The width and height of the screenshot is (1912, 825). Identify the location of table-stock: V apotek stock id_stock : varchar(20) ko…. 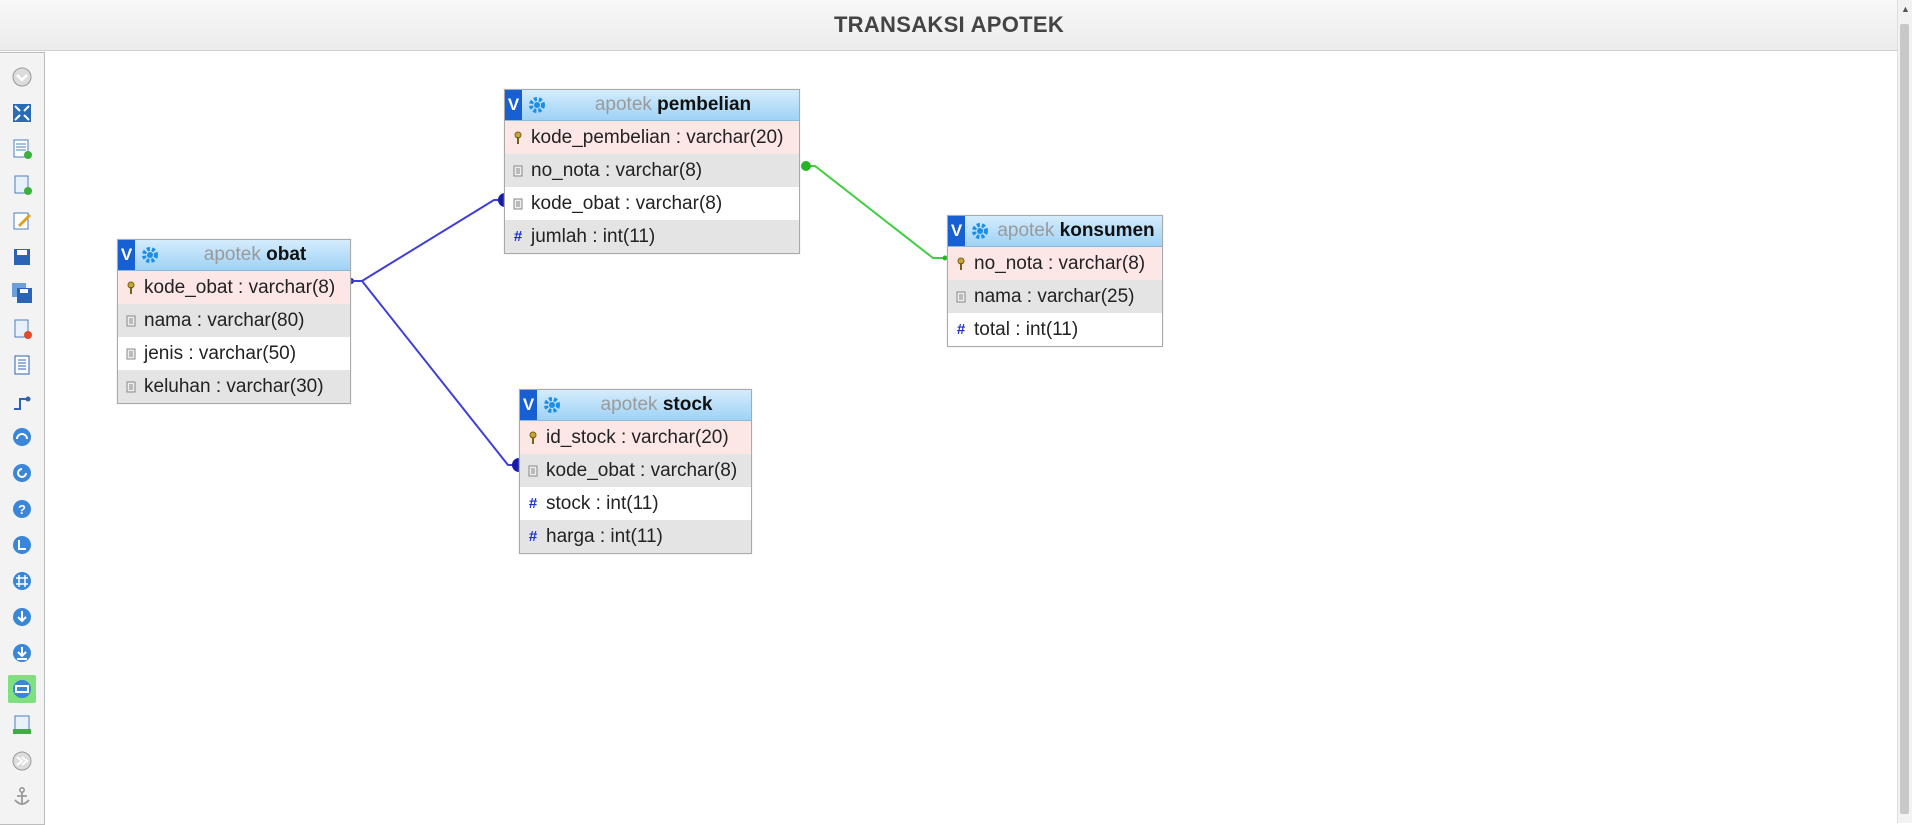
(635, 471).